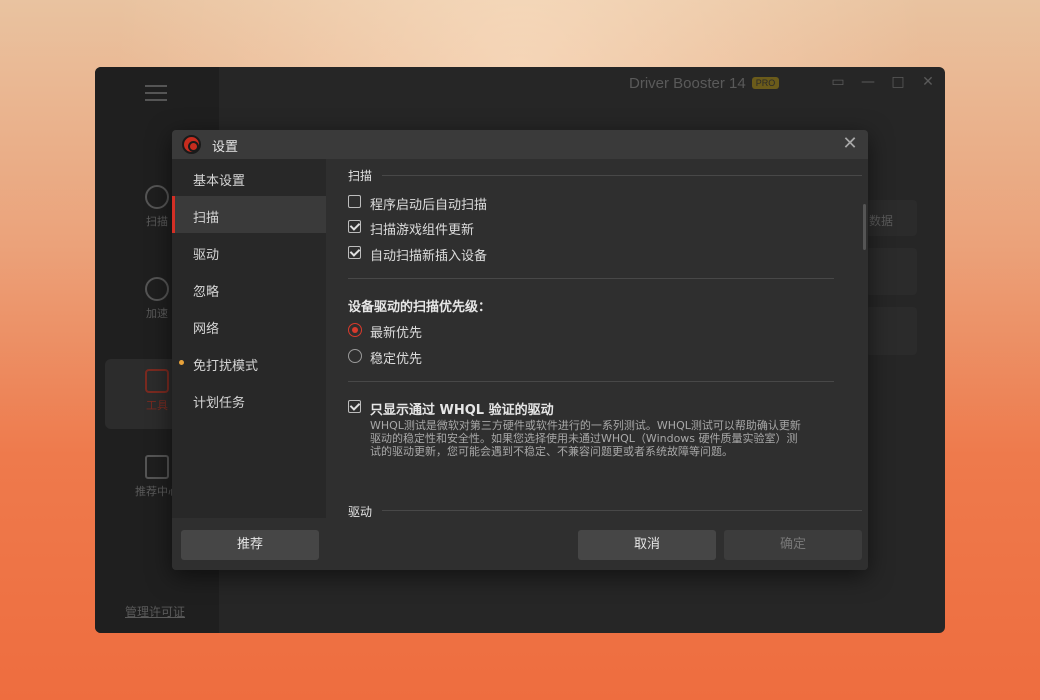 This screenshot has height=700, width=1040. I want to click on right-card: 数据, so click(891, 218).